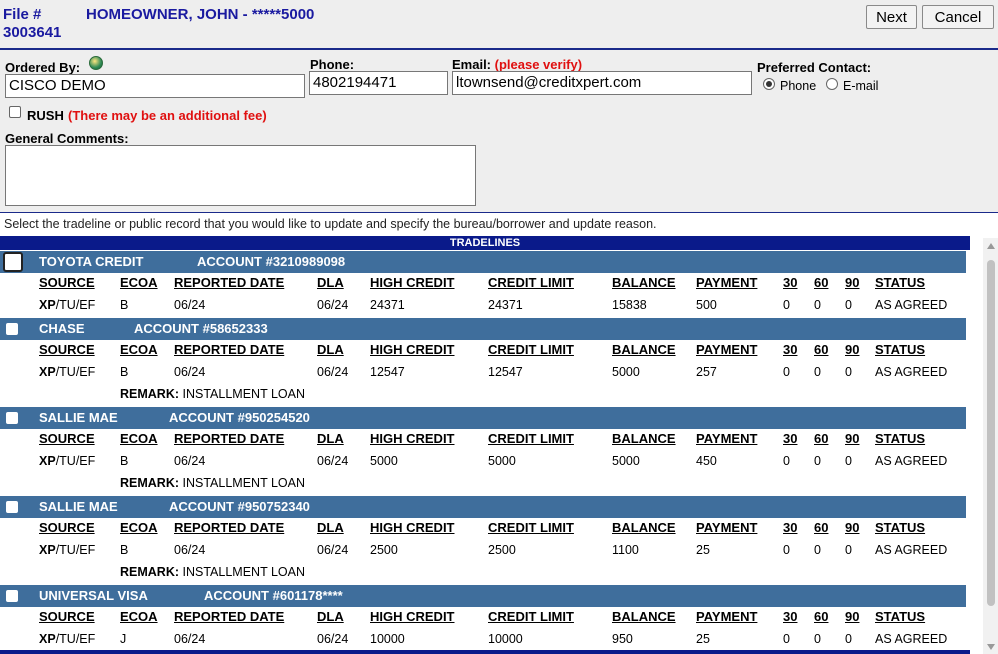 This screenshot has height=654, width=998. Describe the element at coordinates (861, 86) in the screenshot. I see `pref-email-label: E-mail` at that location.